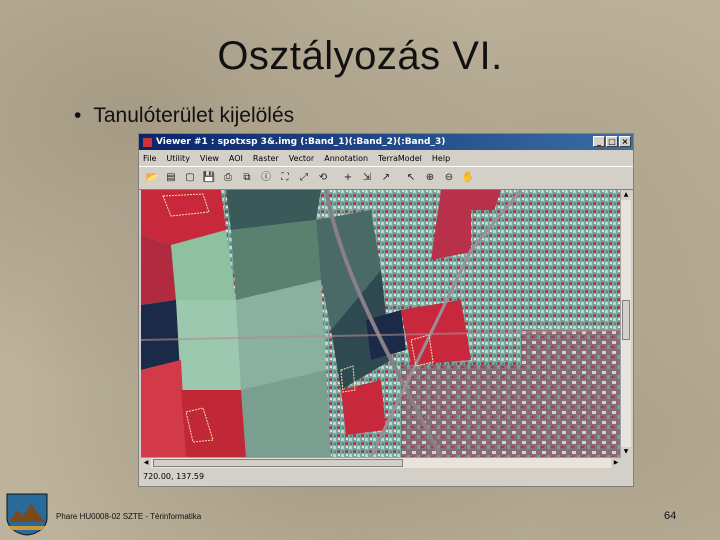 Image resolution: width=720 pixels, height=540 pixels. I want to click on scroll-down-button: ▼, so click(626, 452).